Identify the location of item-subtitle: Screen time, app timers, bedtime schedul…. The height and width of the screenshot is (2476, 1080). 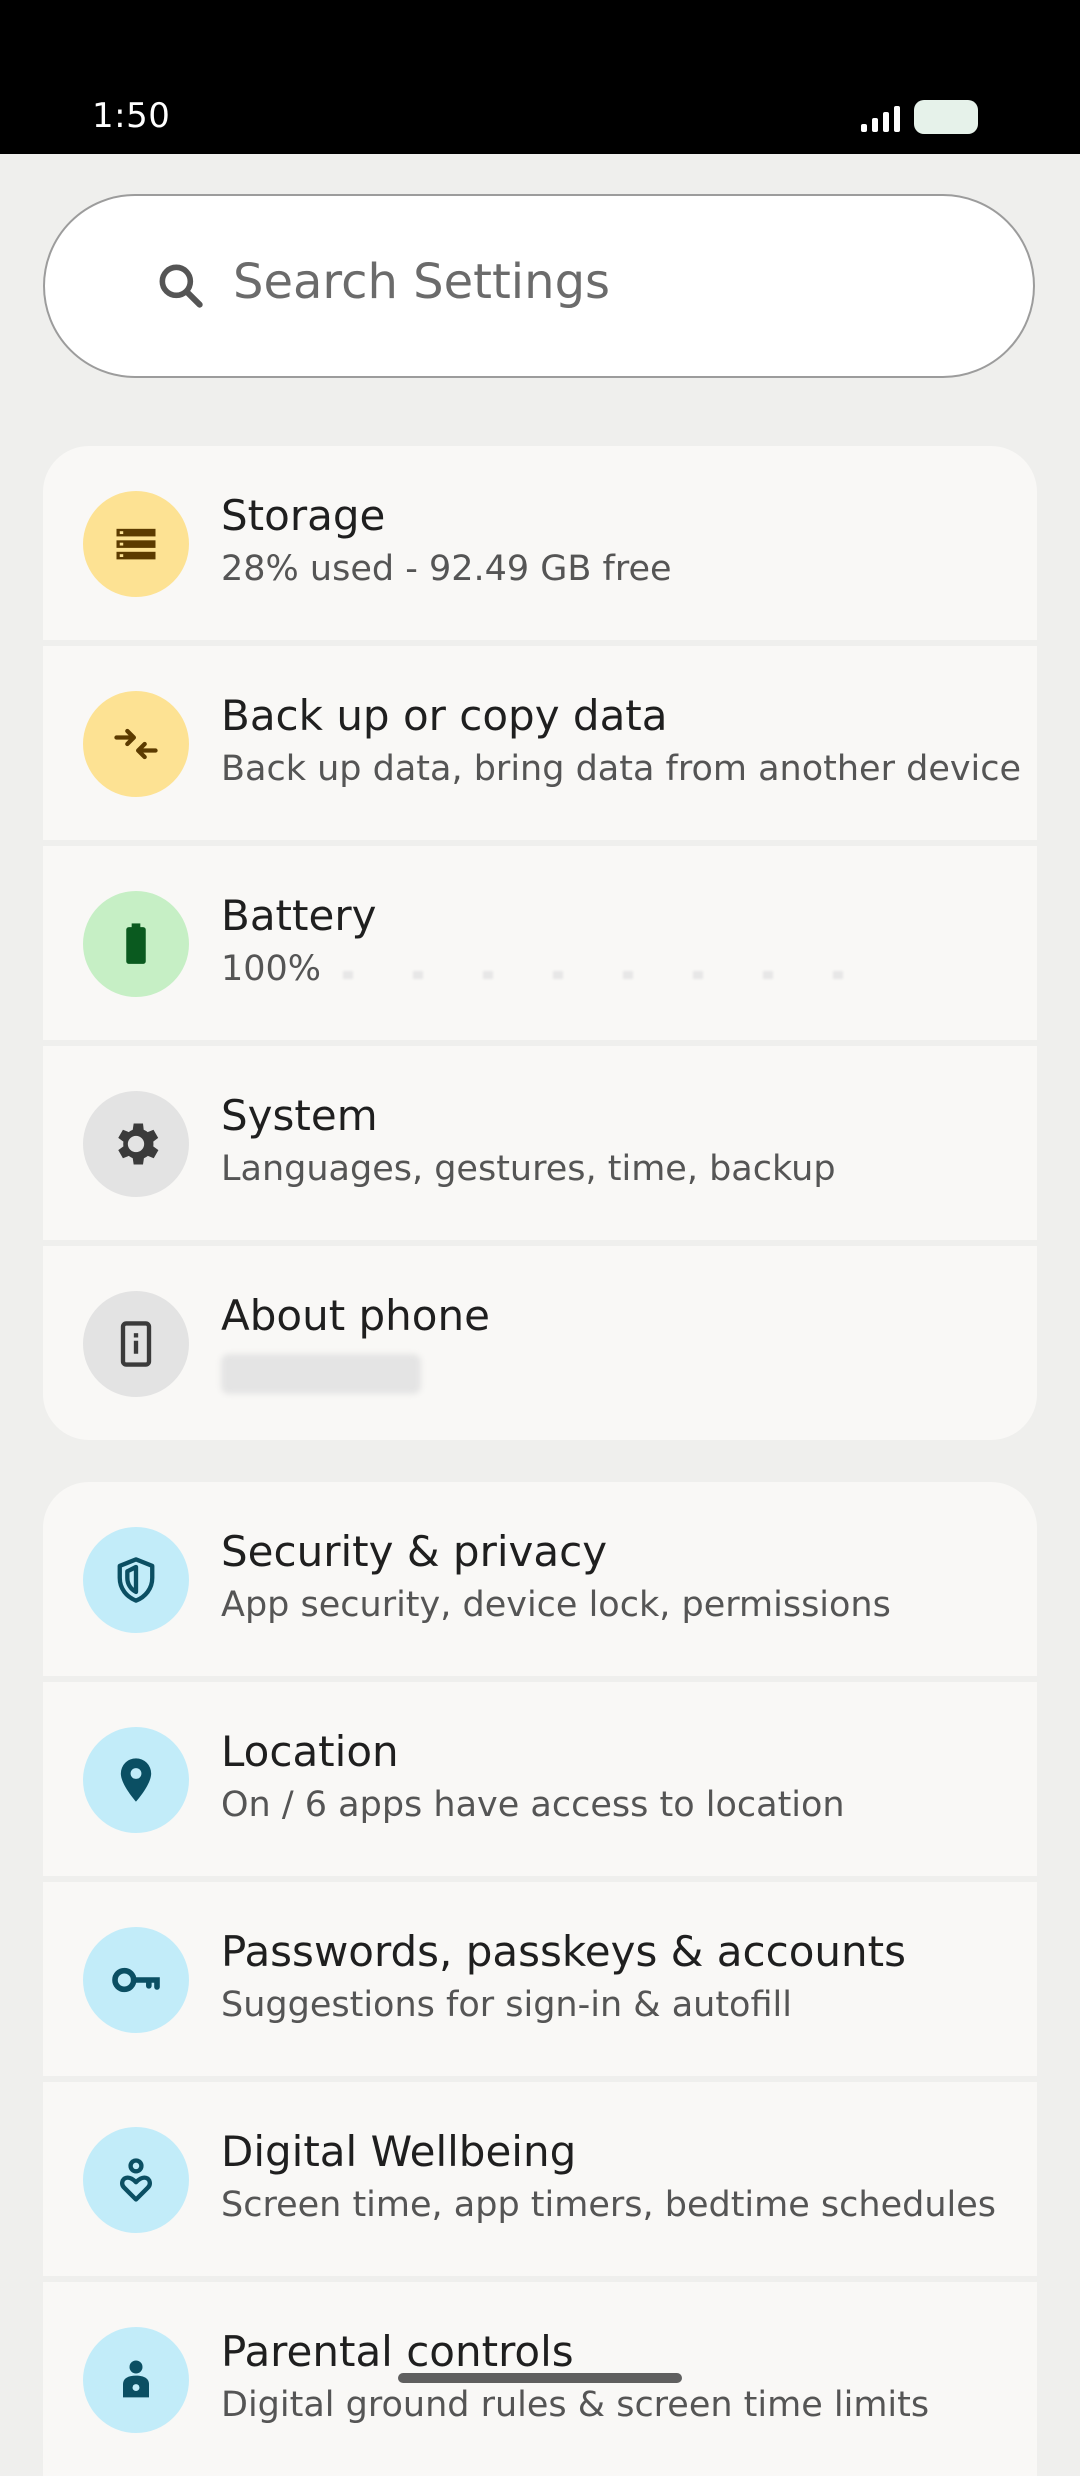
(608, 2205).